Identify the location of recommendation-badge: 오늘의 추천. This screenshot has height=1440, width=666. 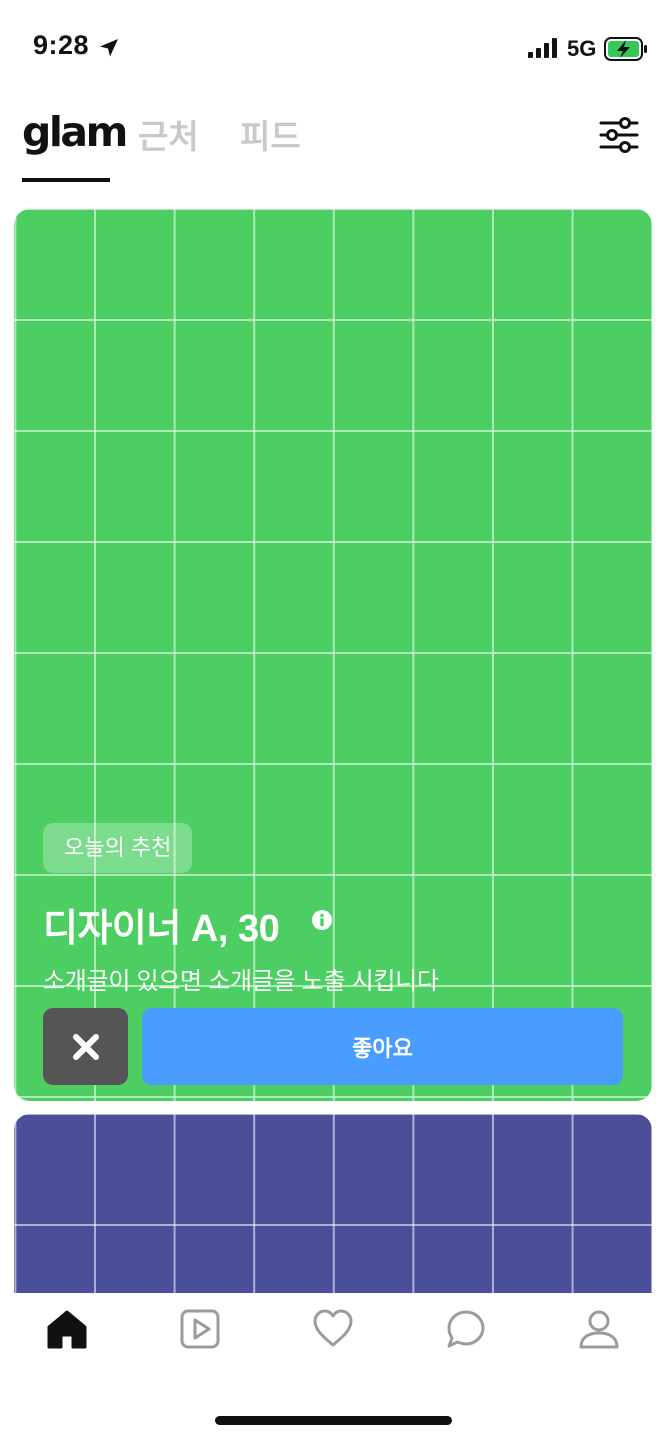
(118, 848).